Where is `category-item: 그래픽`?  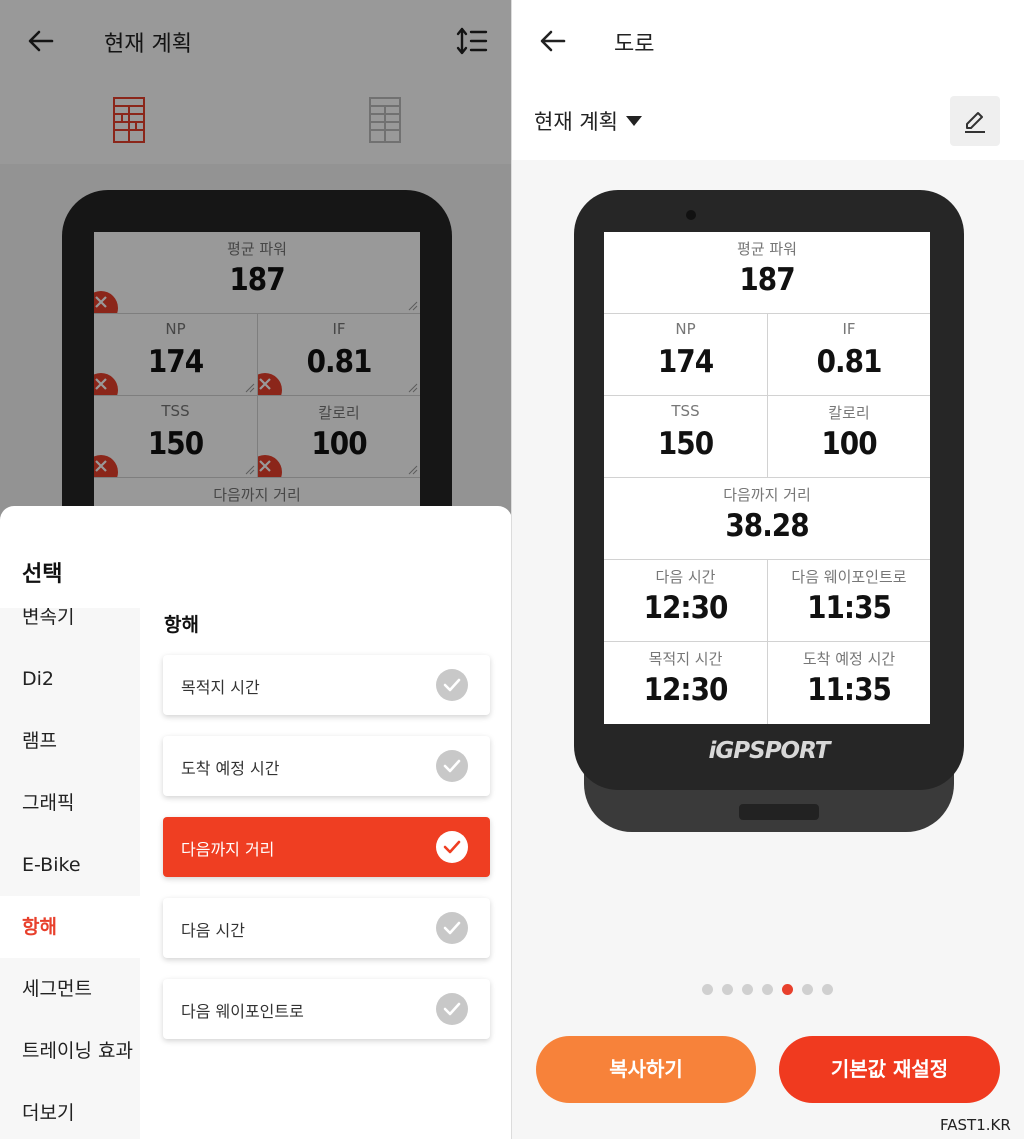
category-item: 그래픽 is located at coordinates (70, 803).